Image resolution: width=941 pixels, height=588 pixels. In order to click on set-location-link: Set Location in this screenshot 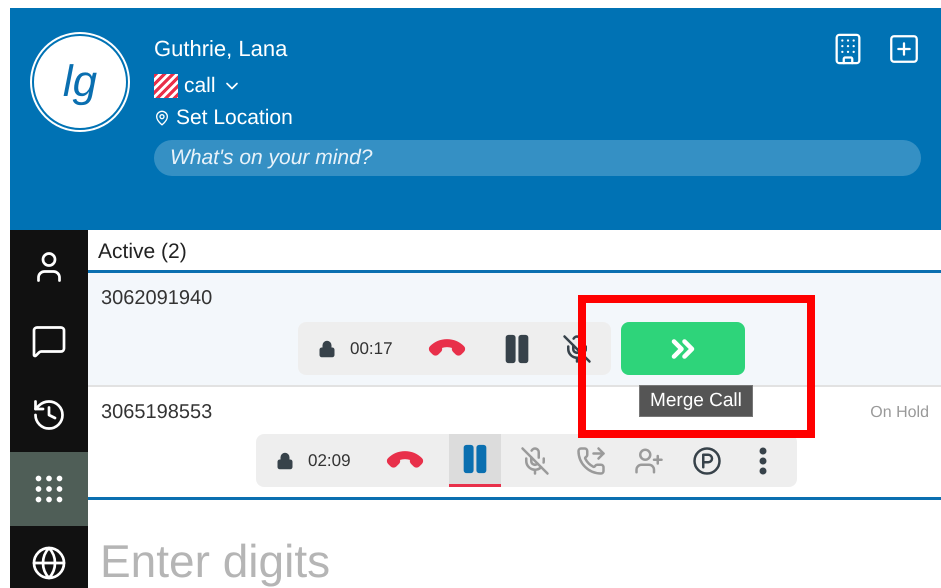, I will do `click(234, 118)`.